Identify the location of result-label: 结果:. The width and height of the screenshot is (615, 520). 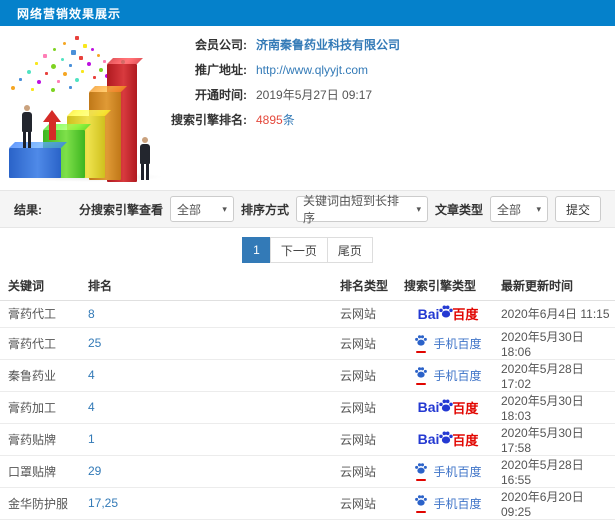
(28, 209).